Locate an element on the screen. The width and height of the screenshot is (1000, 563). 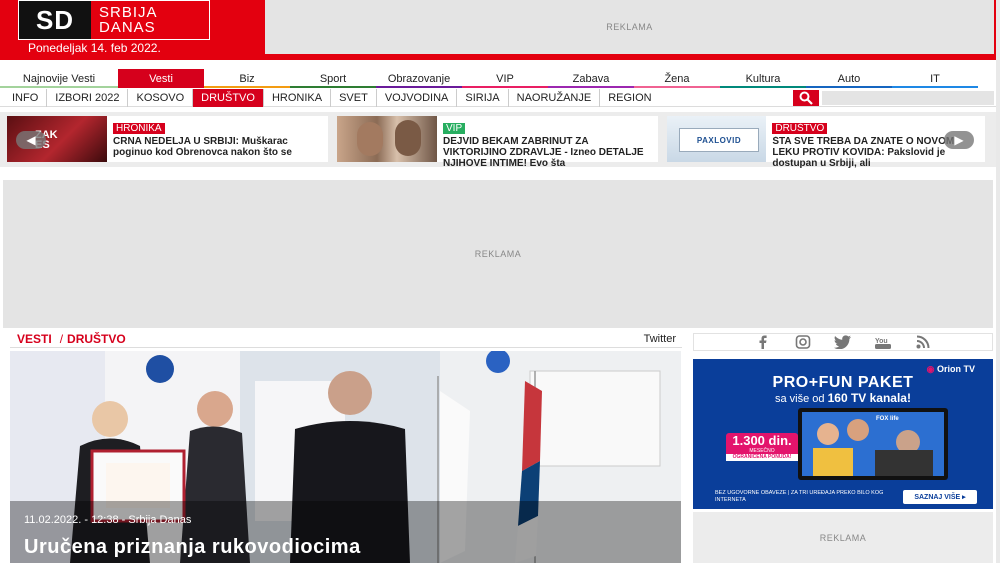
nav-item-label: VIP is located at coordinates (505, 78).